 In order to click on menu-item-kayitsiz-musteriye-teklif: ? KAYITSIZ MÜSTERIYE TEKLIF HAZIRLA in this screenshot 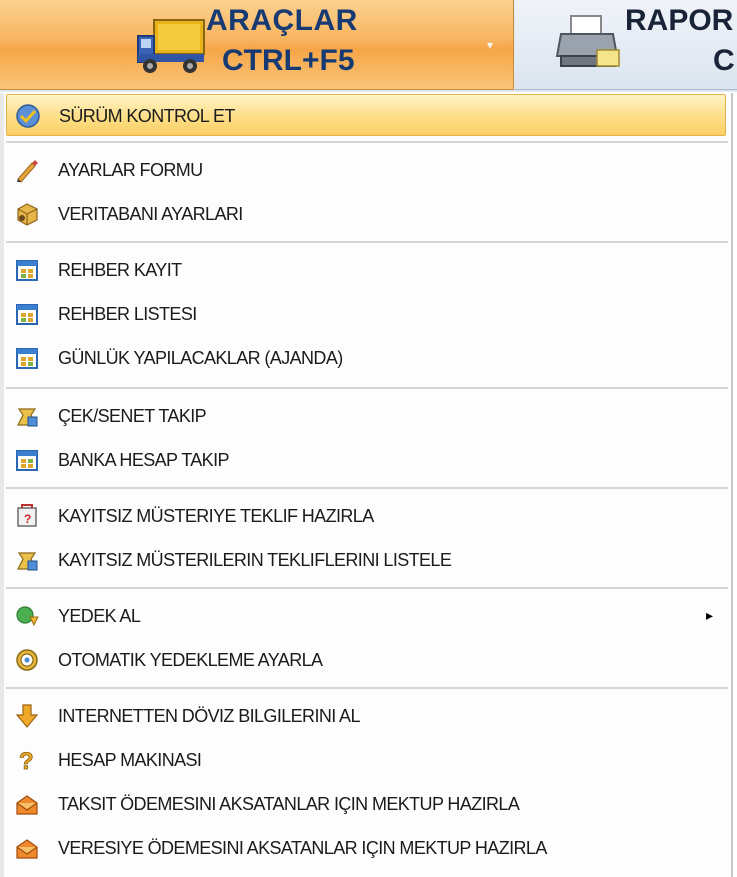, I will do `click(366, 516)`.